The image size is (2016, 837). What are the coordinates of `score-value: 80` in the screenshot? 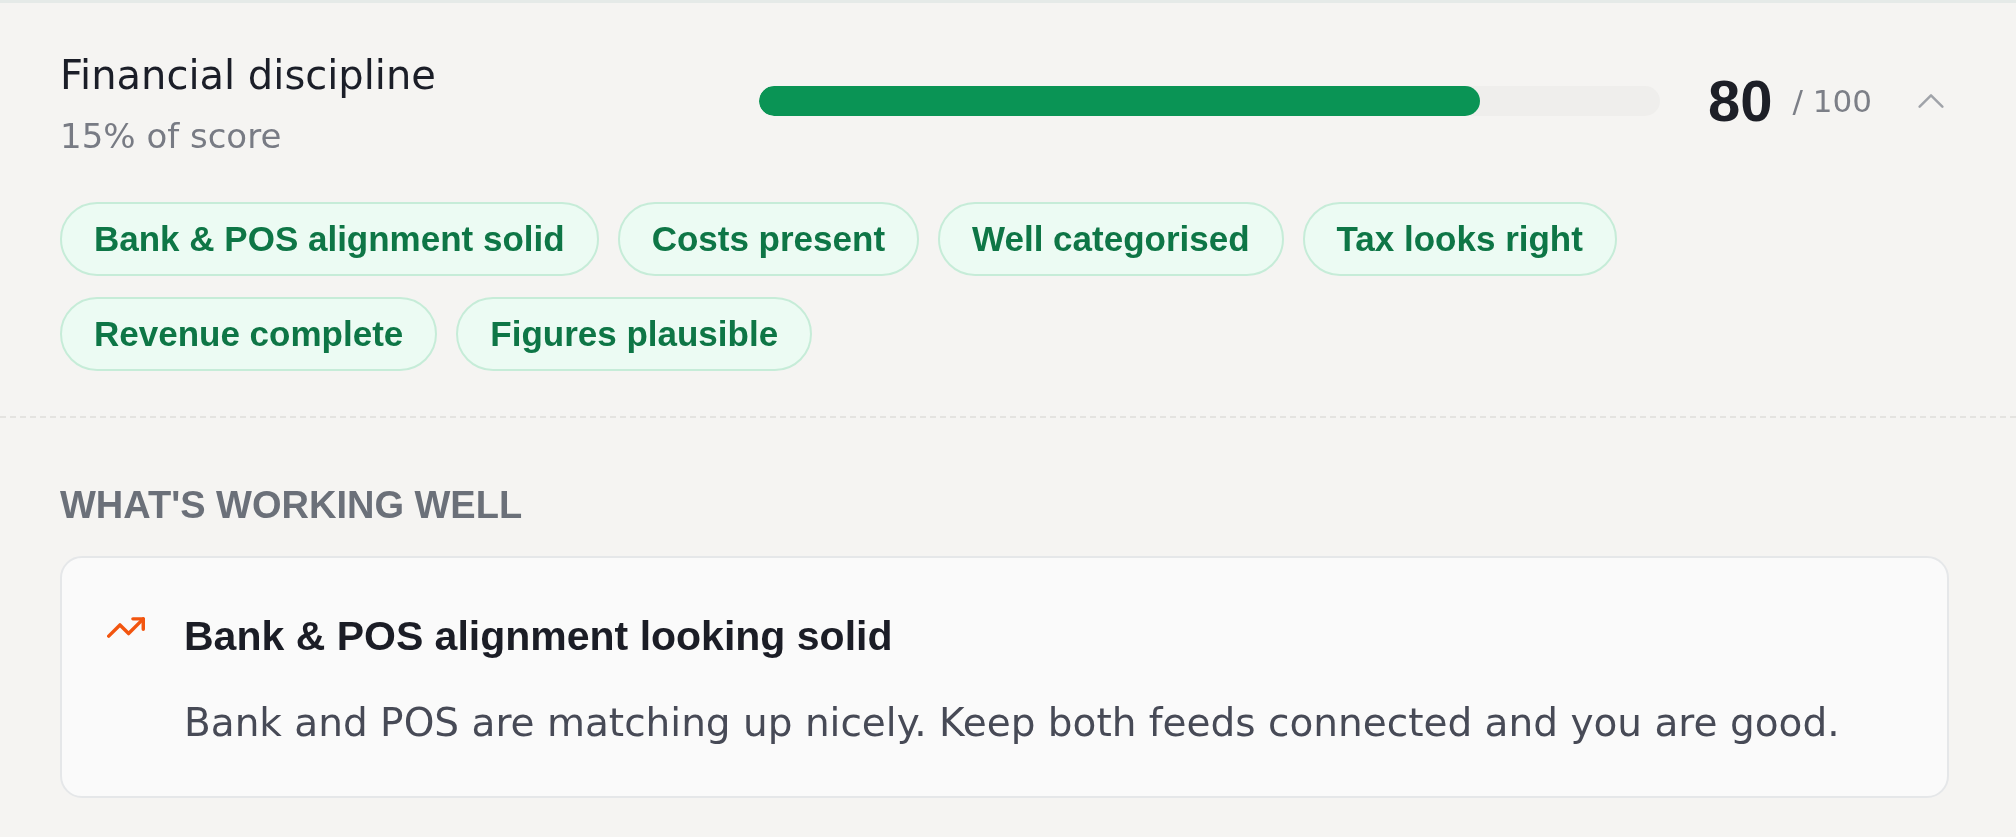 It's located at (1740, 101).